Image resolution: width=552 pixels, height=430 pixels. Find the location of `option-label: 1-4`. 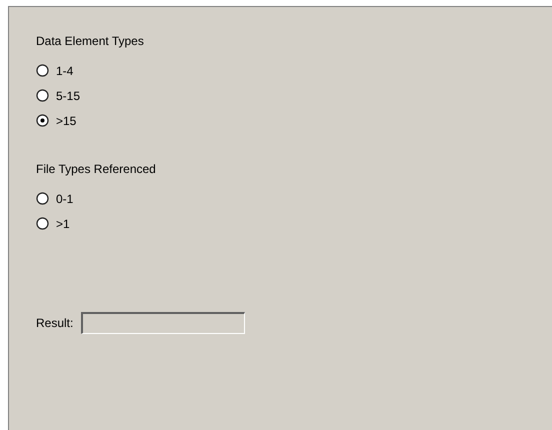

option-label: 1-4 is located at coordinates (65, 70).